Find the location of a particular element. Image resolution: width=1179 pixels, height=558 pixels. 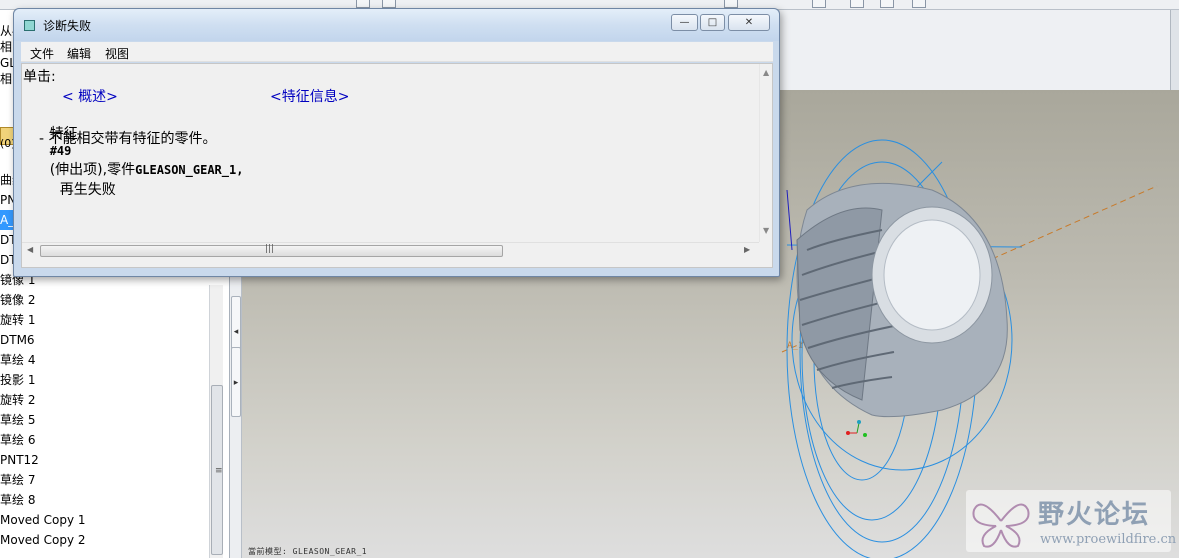

window-app-icon is located at coordinates (29, 25).